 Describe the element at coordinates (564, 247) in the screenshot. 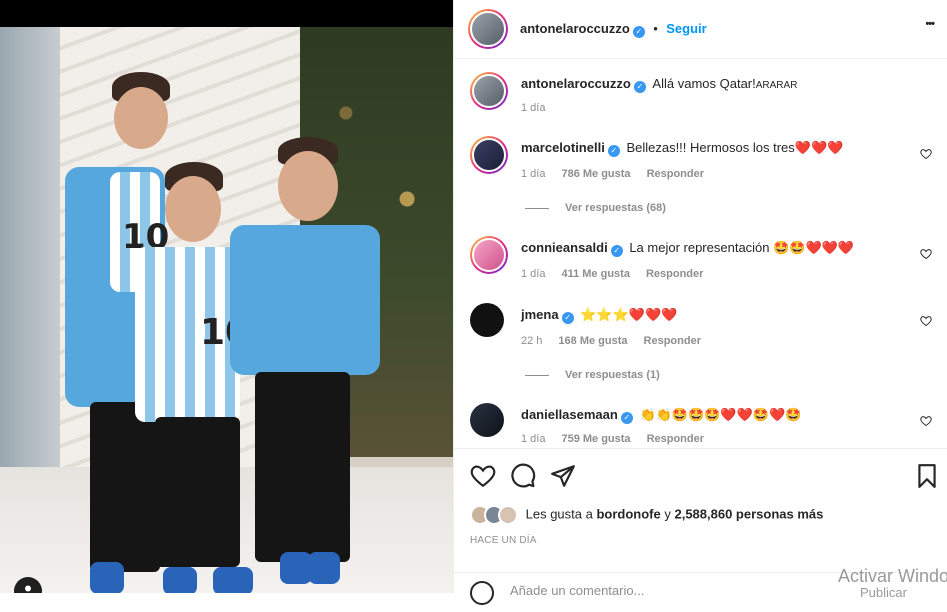

I see `comment-username: connieansaldi` at that location.